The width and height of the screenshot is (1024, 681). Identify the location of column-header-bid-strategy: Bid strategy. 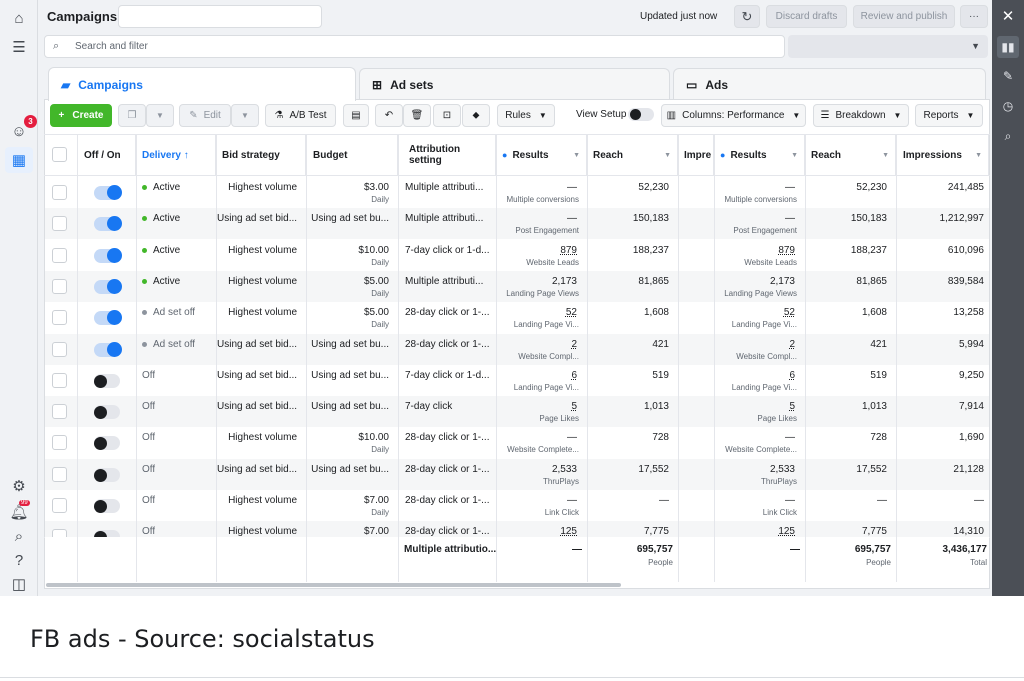
(261, 155).